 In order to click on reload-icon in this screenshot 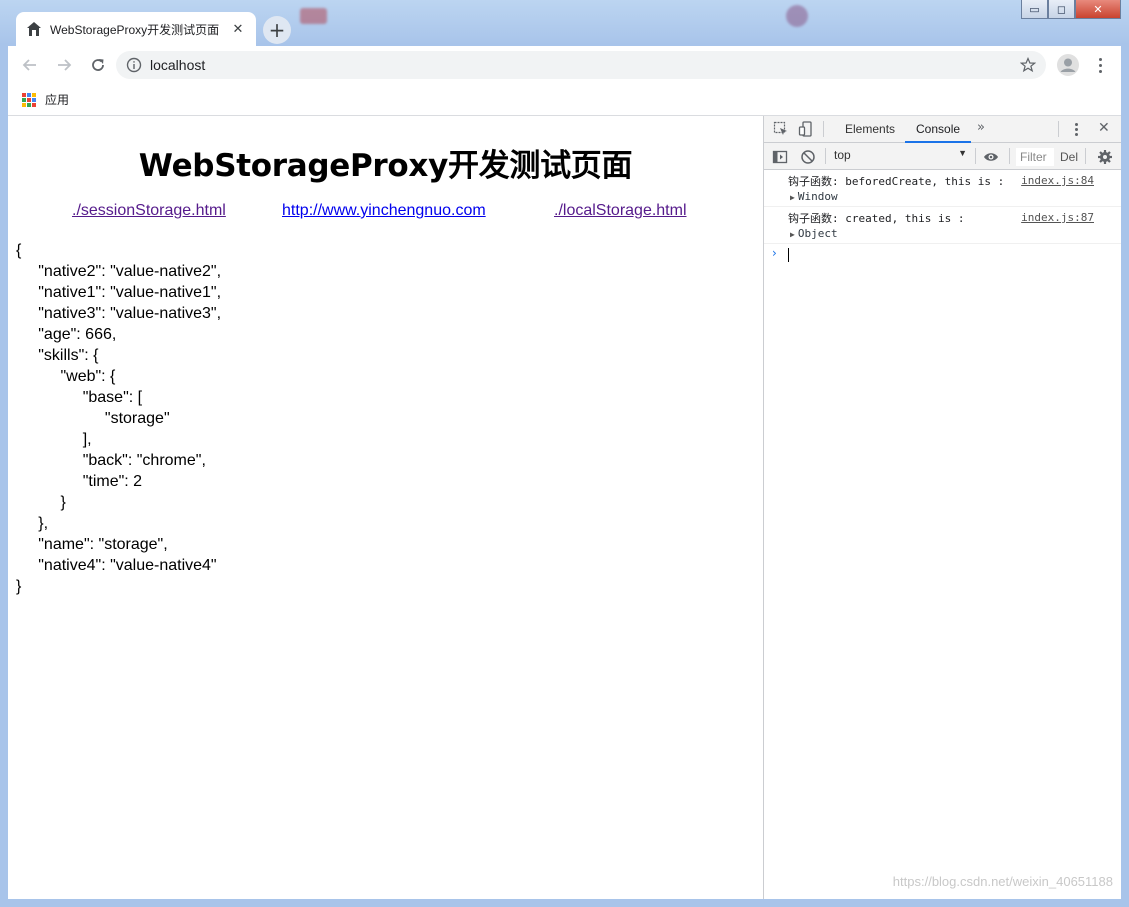, I will do `click(98, 65)`.